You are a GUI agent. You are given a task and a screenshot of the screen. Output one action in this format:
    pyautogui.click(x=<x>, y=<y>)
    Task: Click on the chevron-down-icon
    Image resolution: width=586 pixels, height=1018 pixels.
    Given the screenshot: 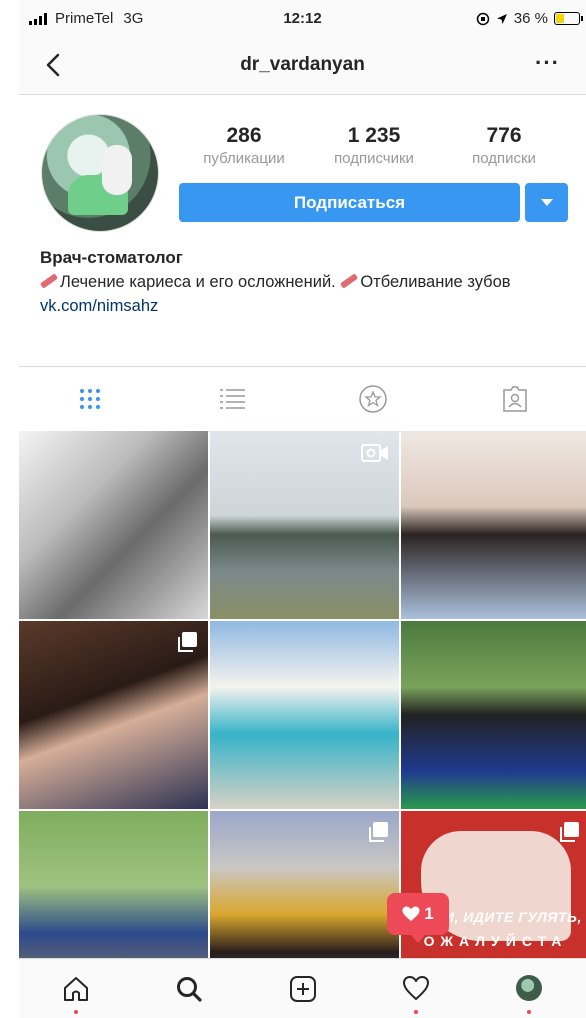 What is the action you would take?
    pyautogui.click(x=547, y=202)
    